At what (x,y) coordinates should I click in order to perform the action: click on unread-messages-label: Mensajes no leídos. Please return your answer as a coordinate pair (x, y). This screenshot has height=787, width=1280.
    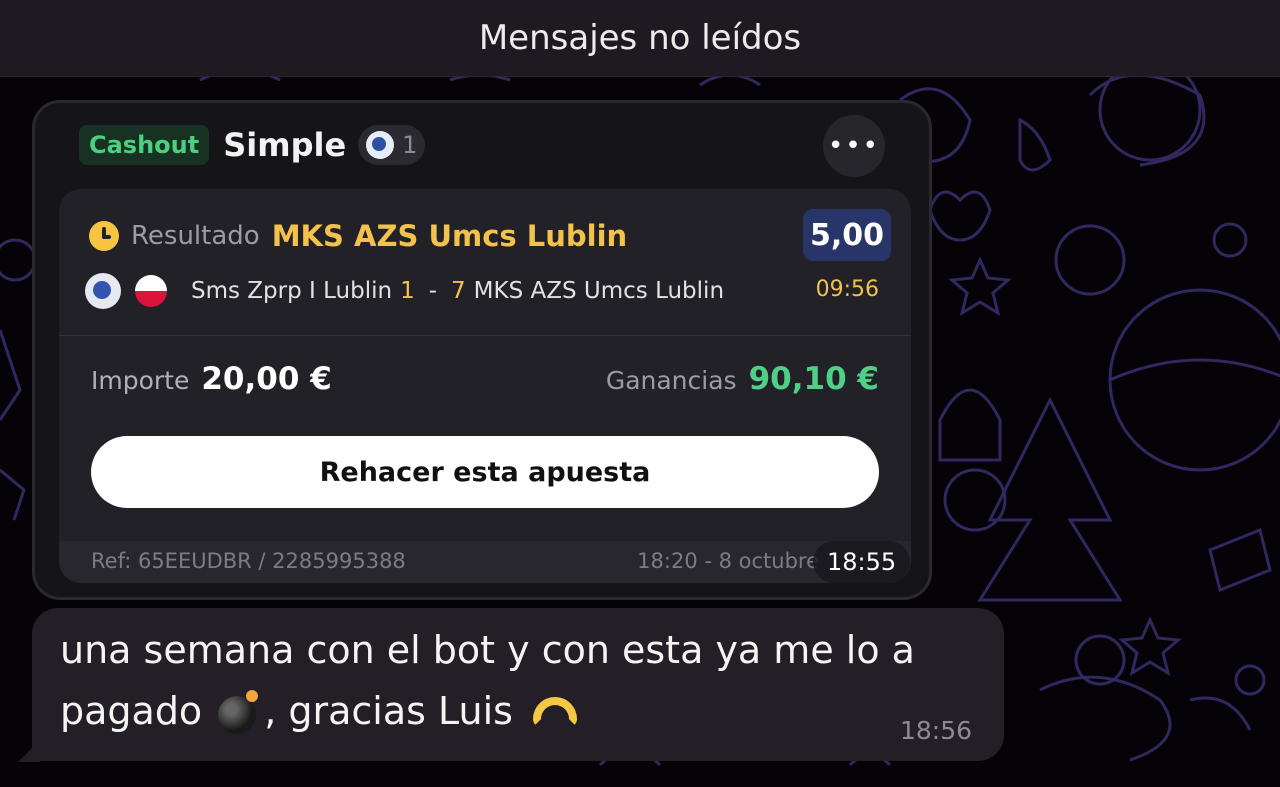
    Looking at the image, I should click on (640, 38).